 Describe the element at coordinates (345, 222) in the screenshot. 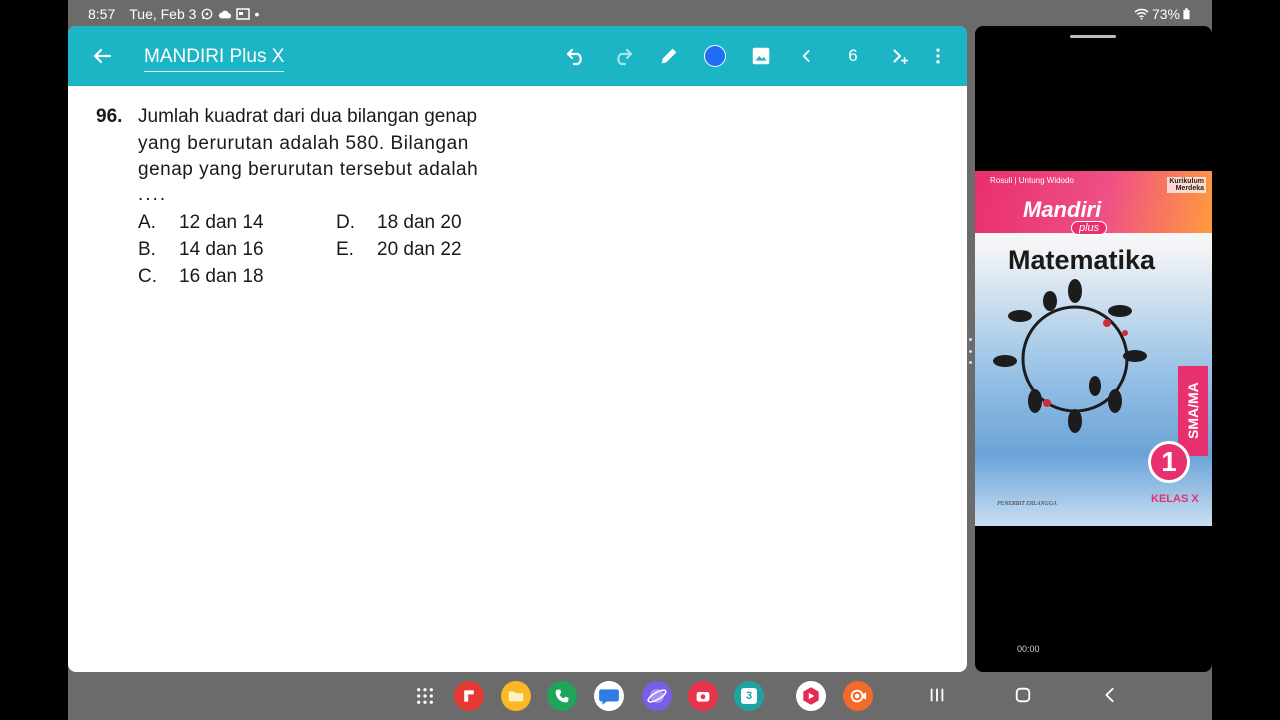

I see `option-letter: D.` at that location.